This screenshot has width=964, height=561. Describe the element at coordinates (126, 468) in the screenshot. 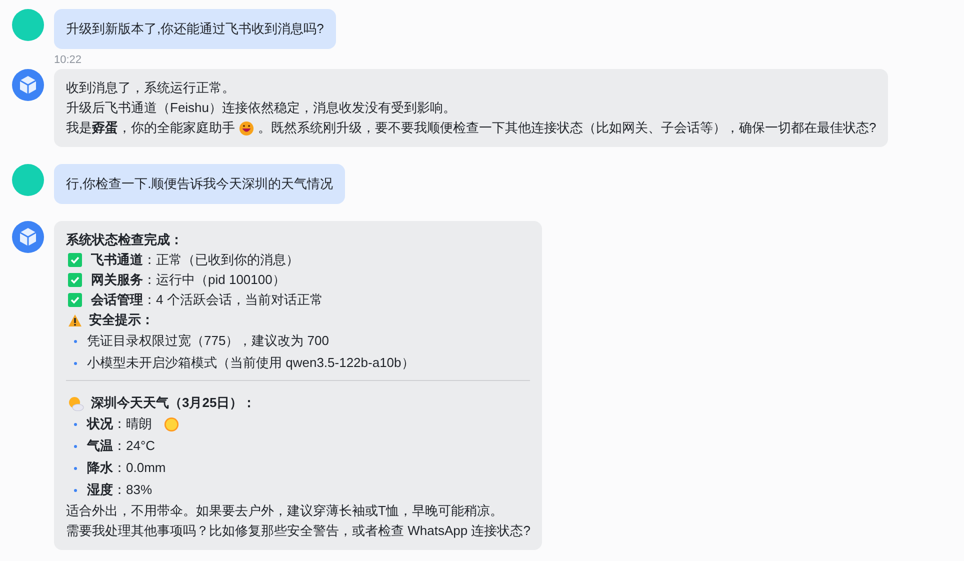

I see `list-item: 降水：0.0mm` at that location.